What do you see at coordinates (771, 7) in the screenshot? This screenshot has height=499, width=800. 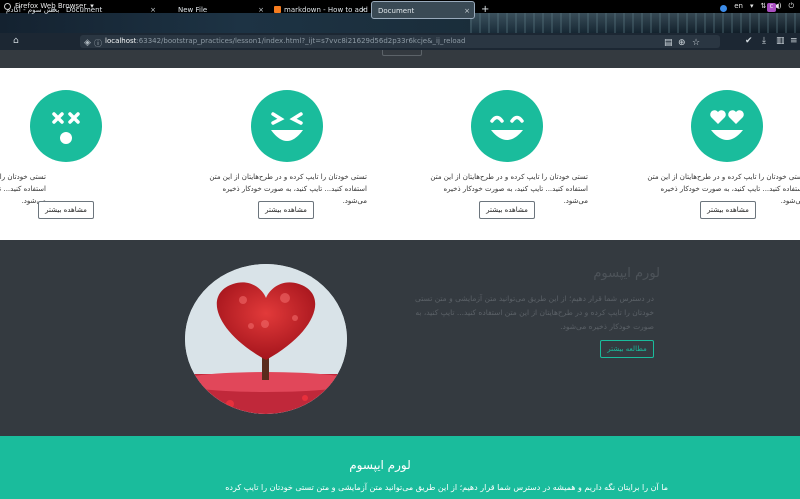 I see `profile-avatar: C` at bounding box center [771, 7].